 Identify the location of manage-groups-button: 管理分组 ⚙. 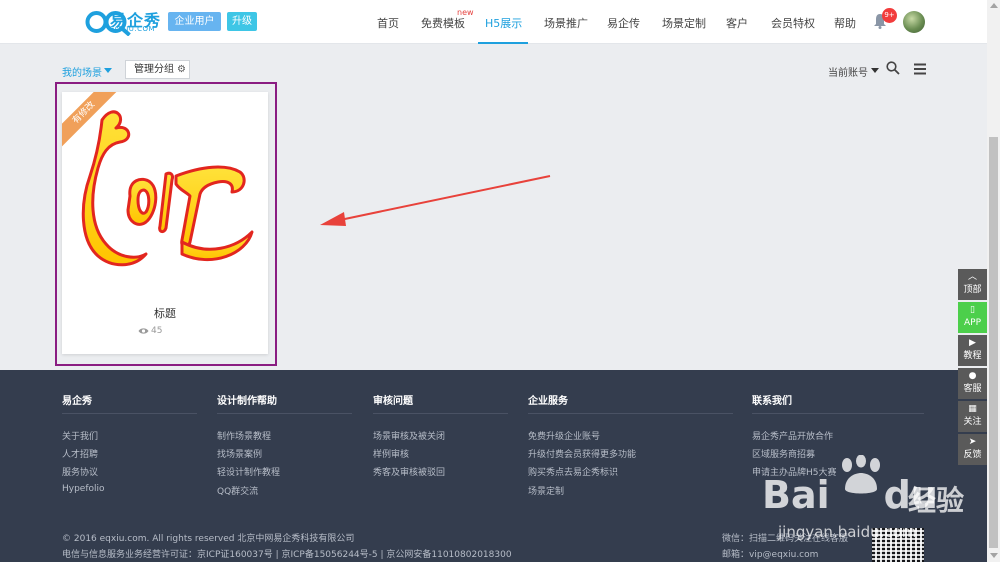
(157, 69).